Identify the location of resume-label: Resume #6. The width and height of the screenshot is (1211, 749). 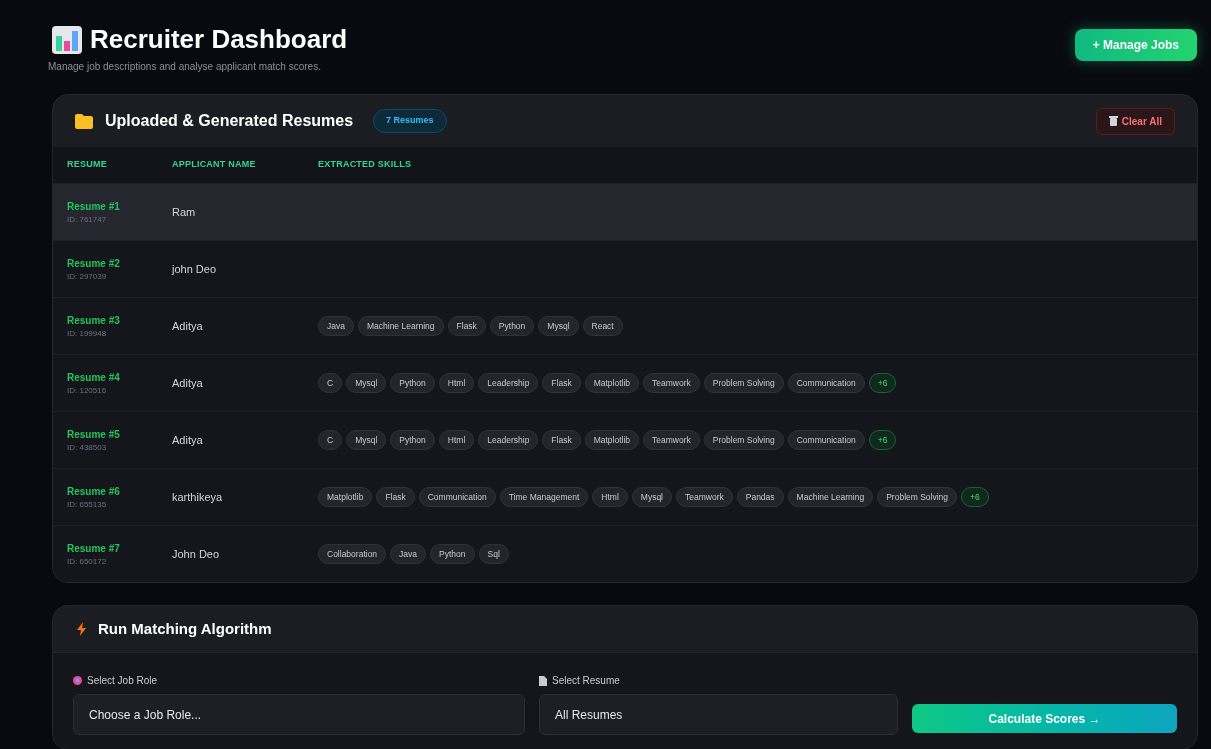
(94, 491).